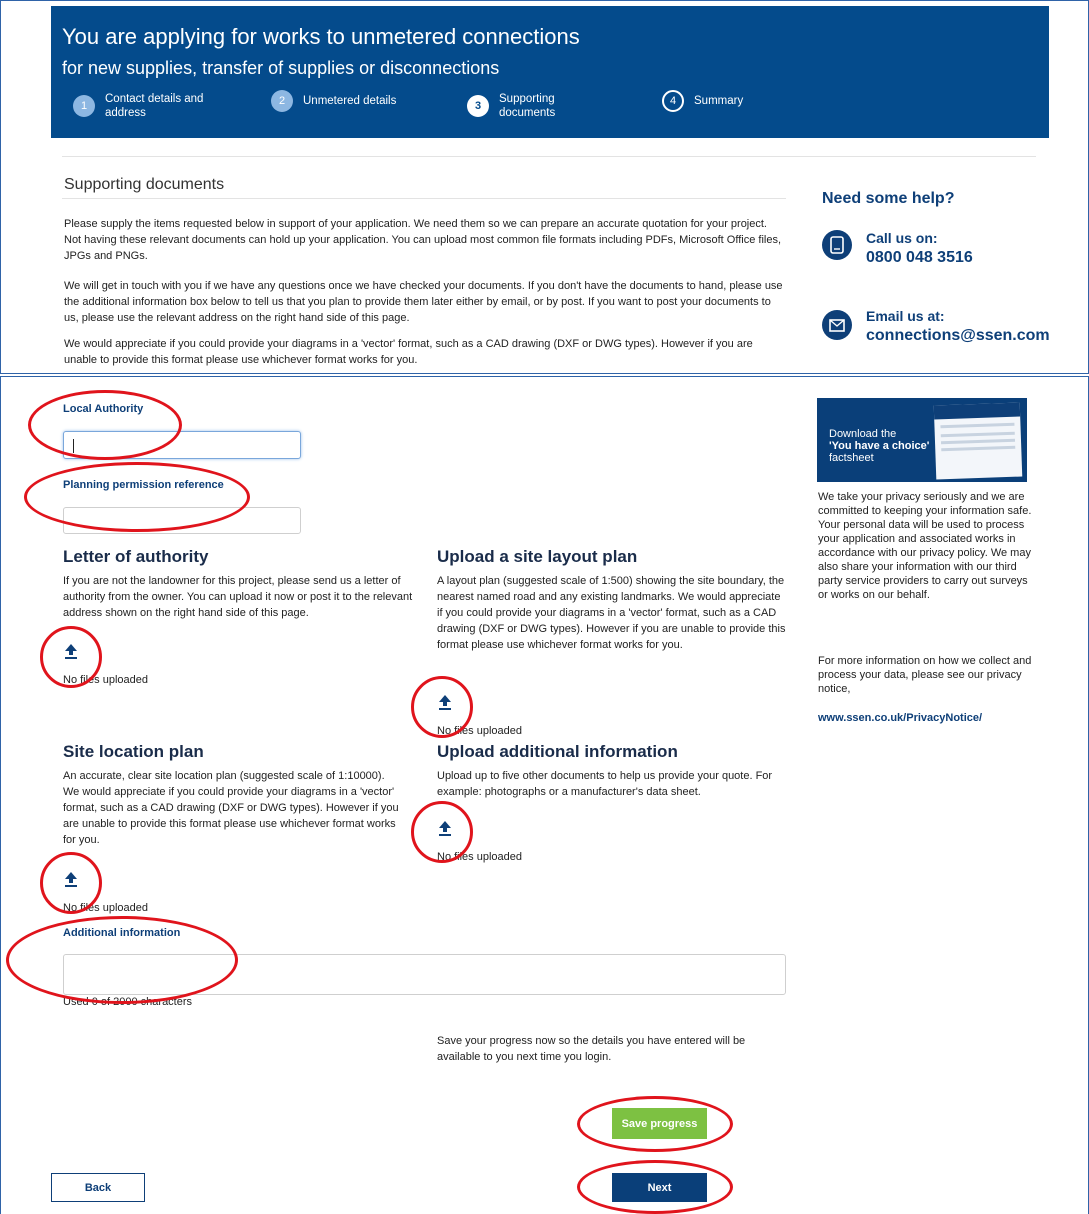  Describe the element at coordinates (549, 156) in the screenshot. I see `divider` at that location.